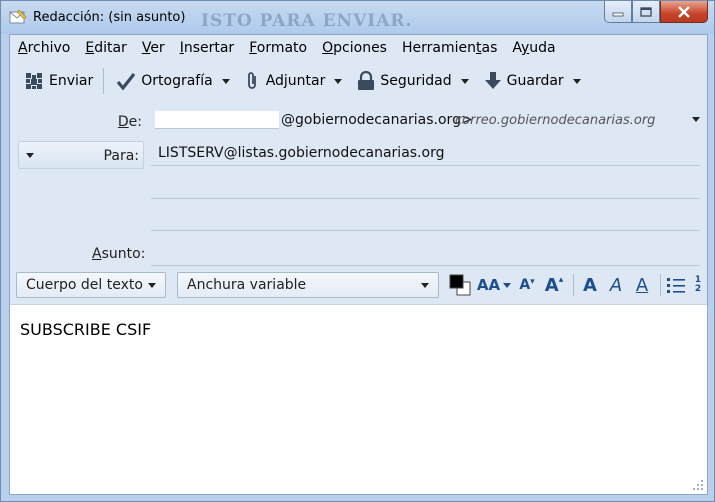  I want to click on font-size-icon: AA, so click(488, 285).